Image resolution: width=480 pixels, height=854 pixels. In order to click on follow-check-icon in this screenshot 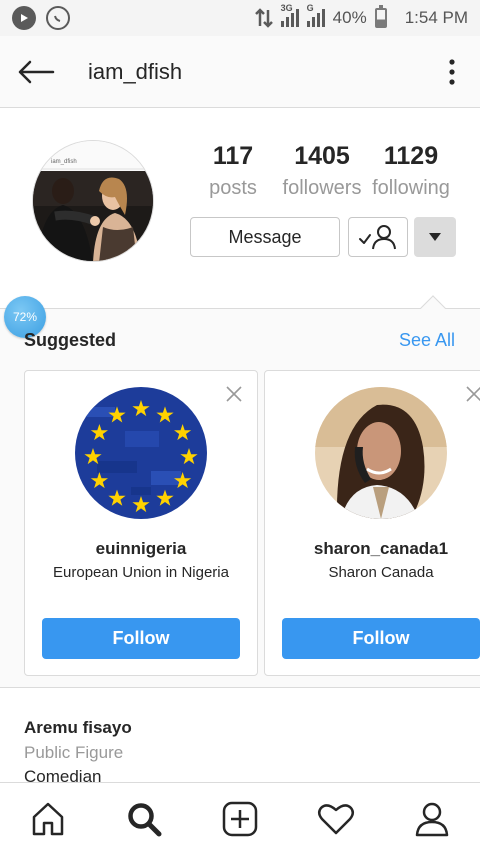, I will do `click(377, 237)`.